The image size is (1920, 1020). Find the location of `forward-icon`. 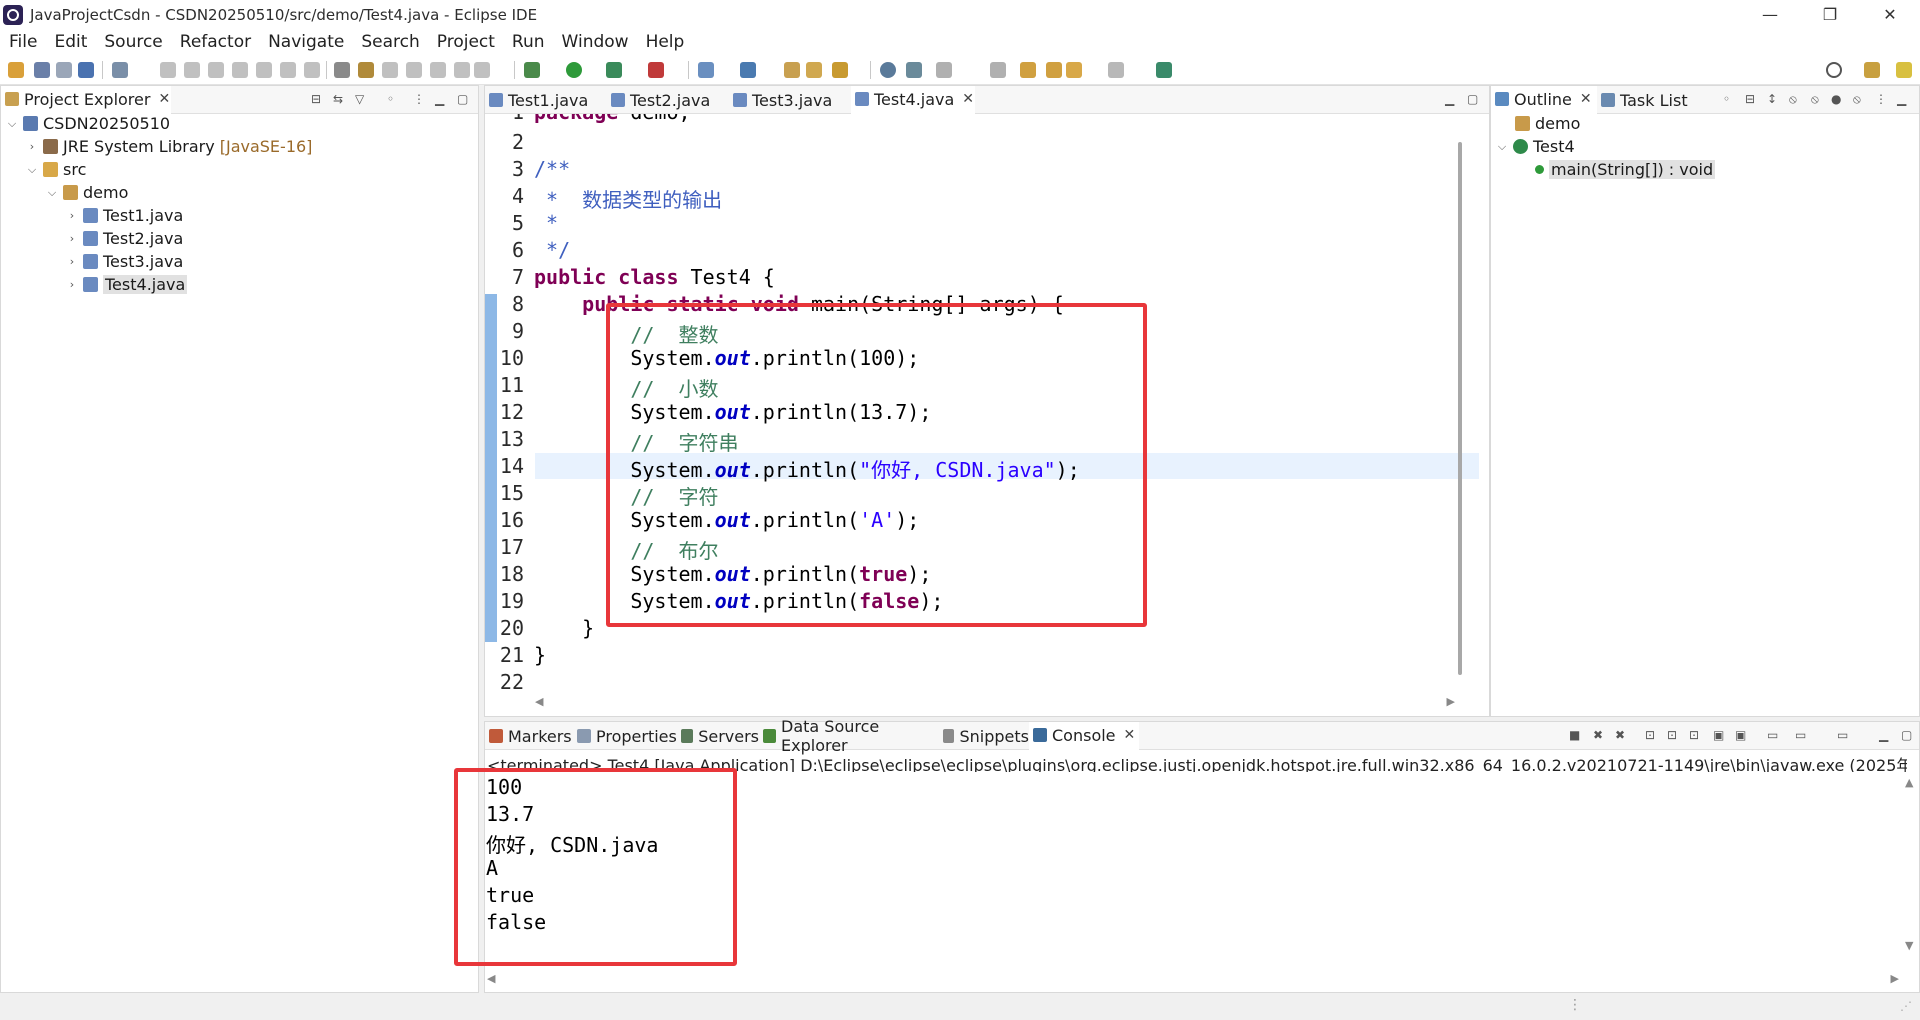

forward-icon is located at coordinates (1116, 70).